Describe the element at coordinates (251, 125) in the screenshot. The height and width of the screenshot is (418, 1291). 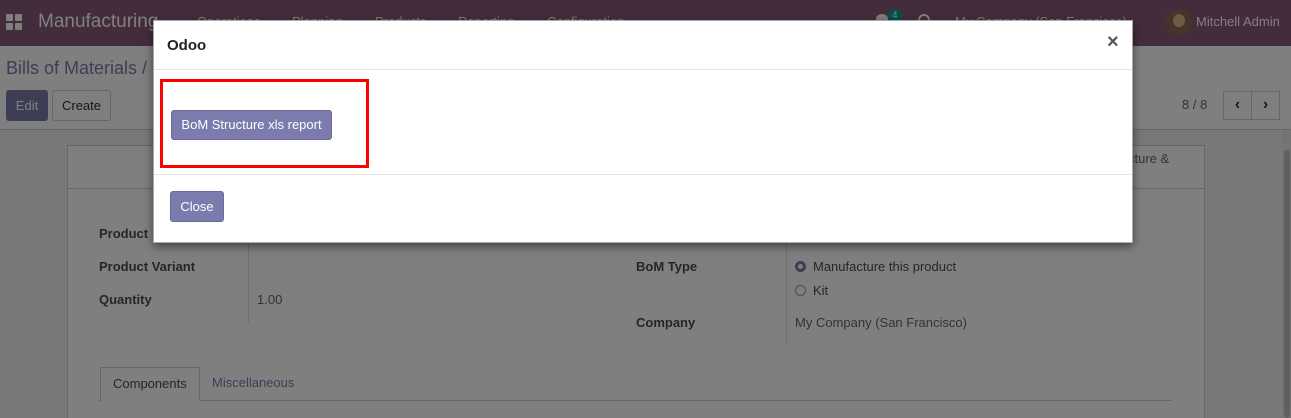
I see `bom-structure-xls-report-button: BoM Structure xls report` at that location.